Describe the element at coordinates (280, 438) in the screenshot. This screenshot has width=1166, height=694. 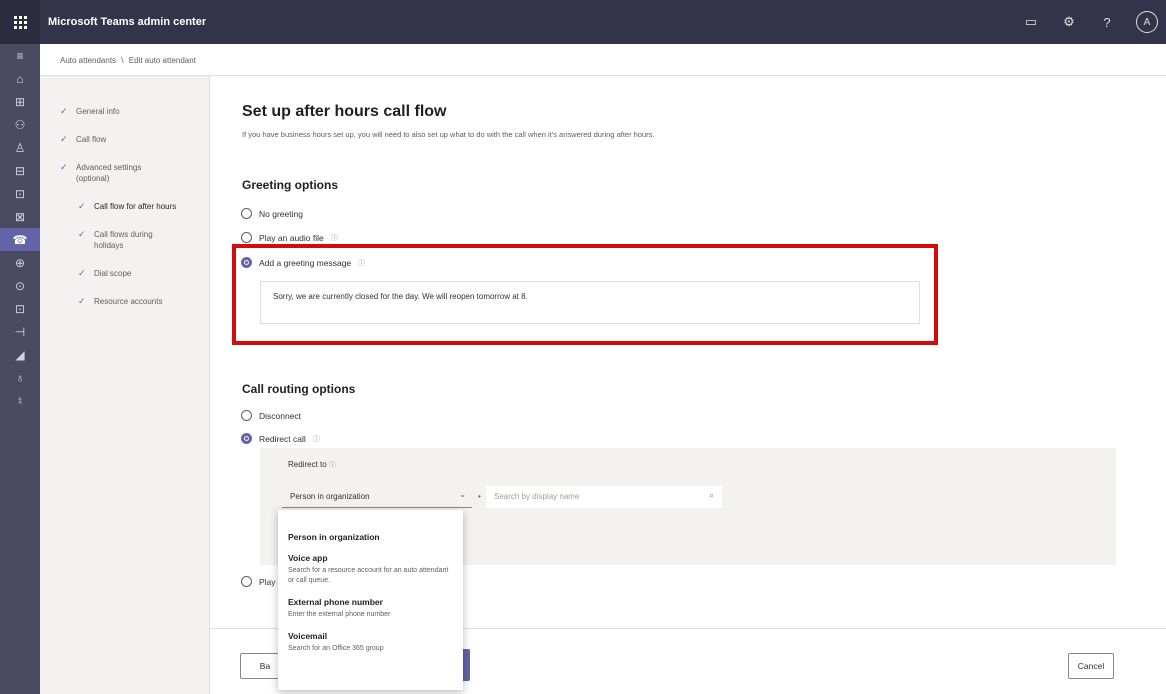
I see `radio-redirect-call: Redirect call ⓘ` at that location.